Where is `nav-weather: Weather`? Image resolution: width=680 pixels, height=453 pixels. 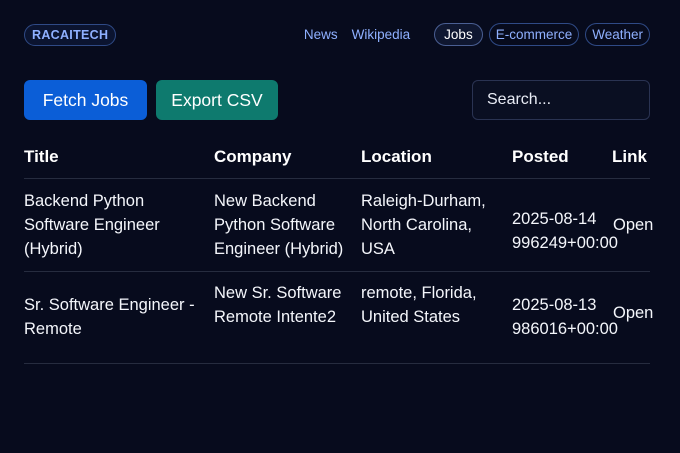 nav-weather: Weather is located at coordinates (617, 34).